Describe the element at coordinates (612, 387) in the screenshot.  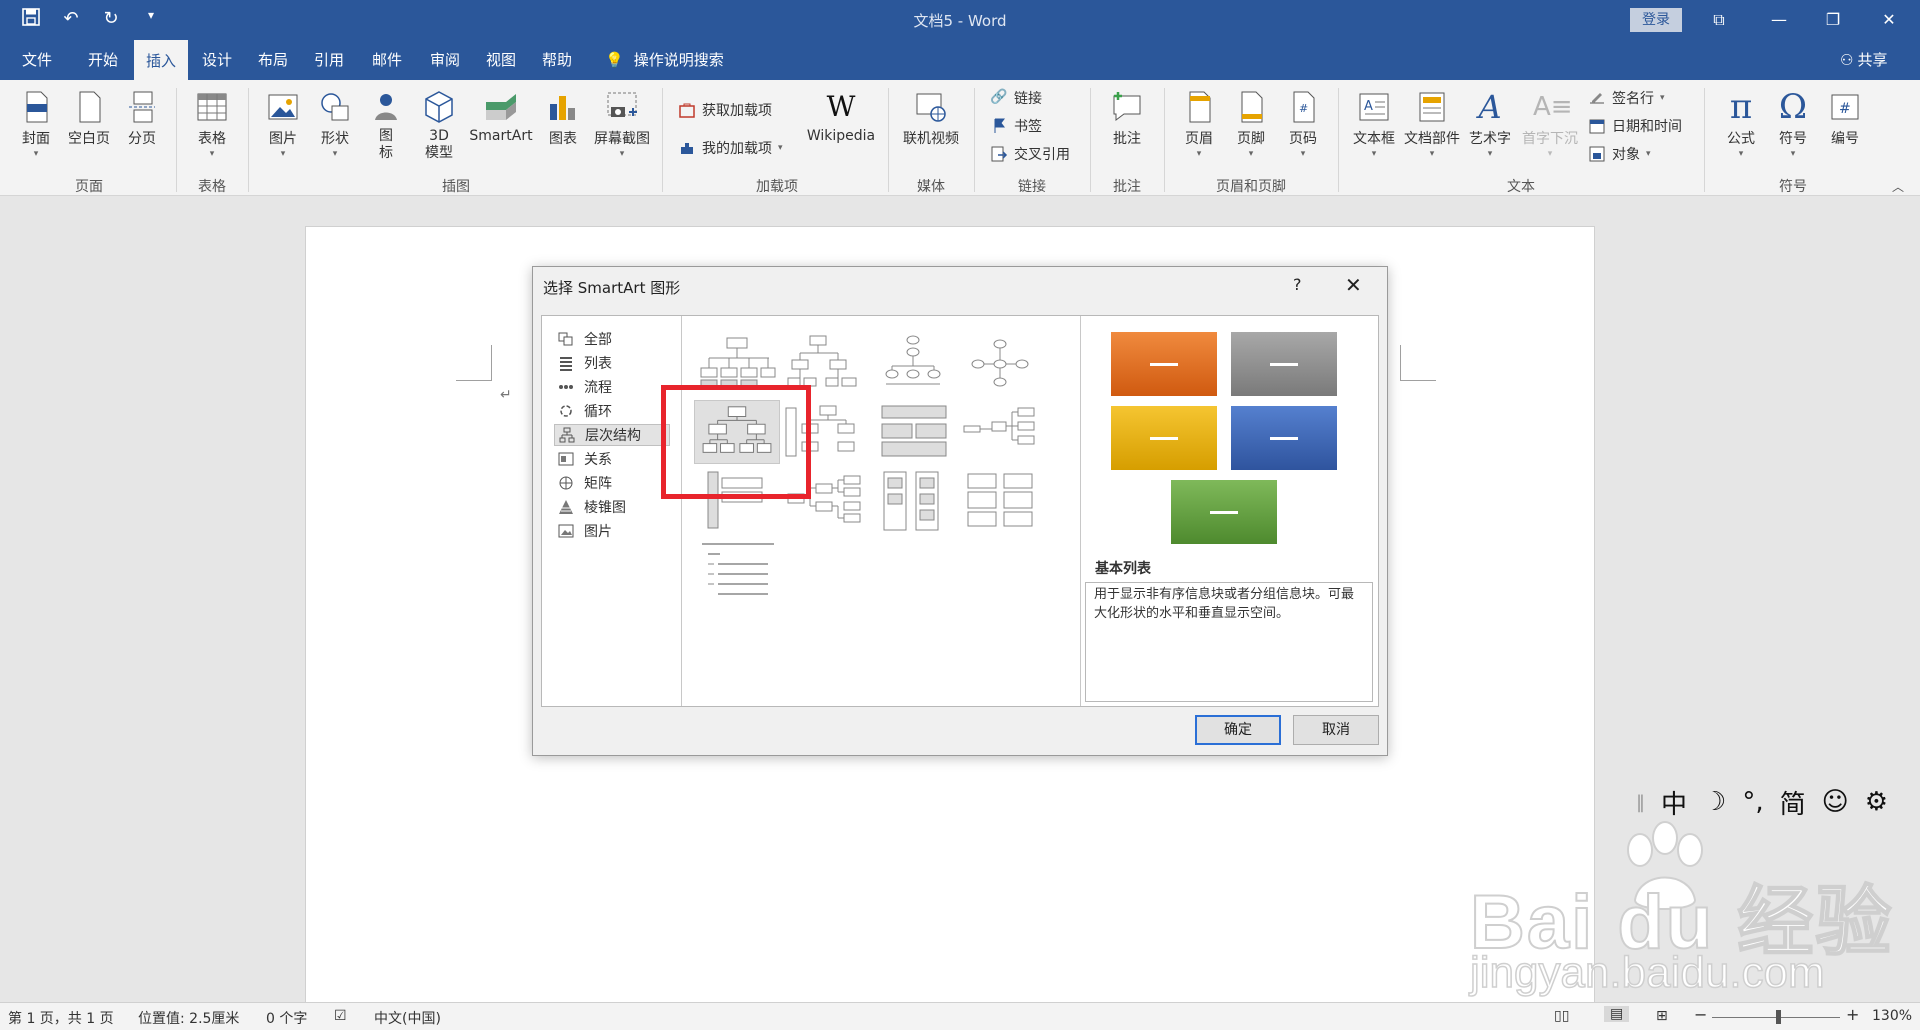
I see `category-process: 流程` at that location.